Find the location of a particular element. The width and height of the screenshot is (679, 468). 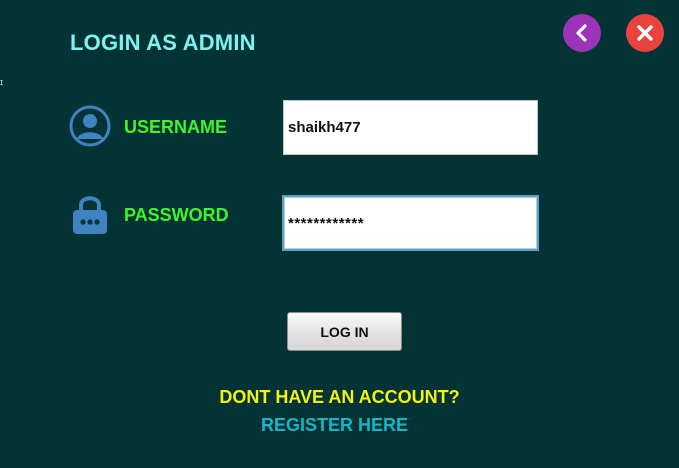

edge-artifact: ɪ is located at coordinates (2, 82).